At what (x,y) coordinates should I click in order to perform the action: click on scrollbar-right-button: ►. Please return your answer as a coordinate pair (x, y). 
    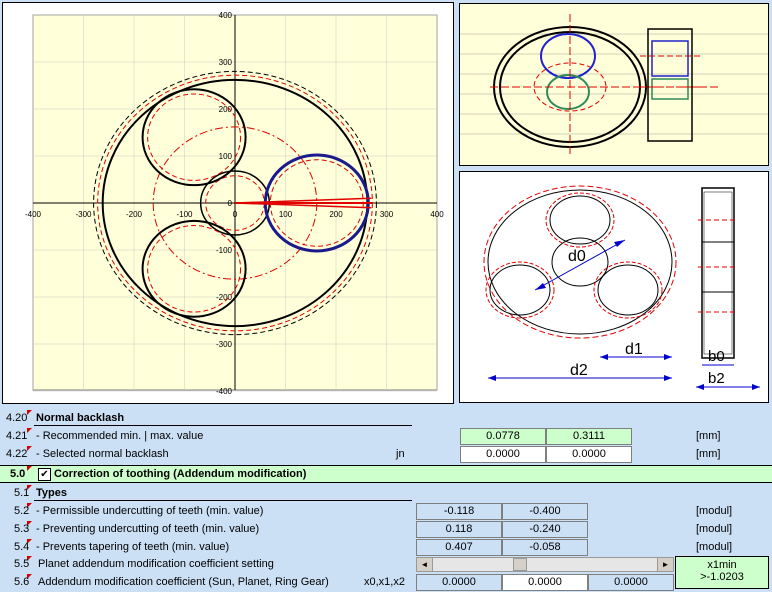
    Looking at the image, I should click on (665, 564).